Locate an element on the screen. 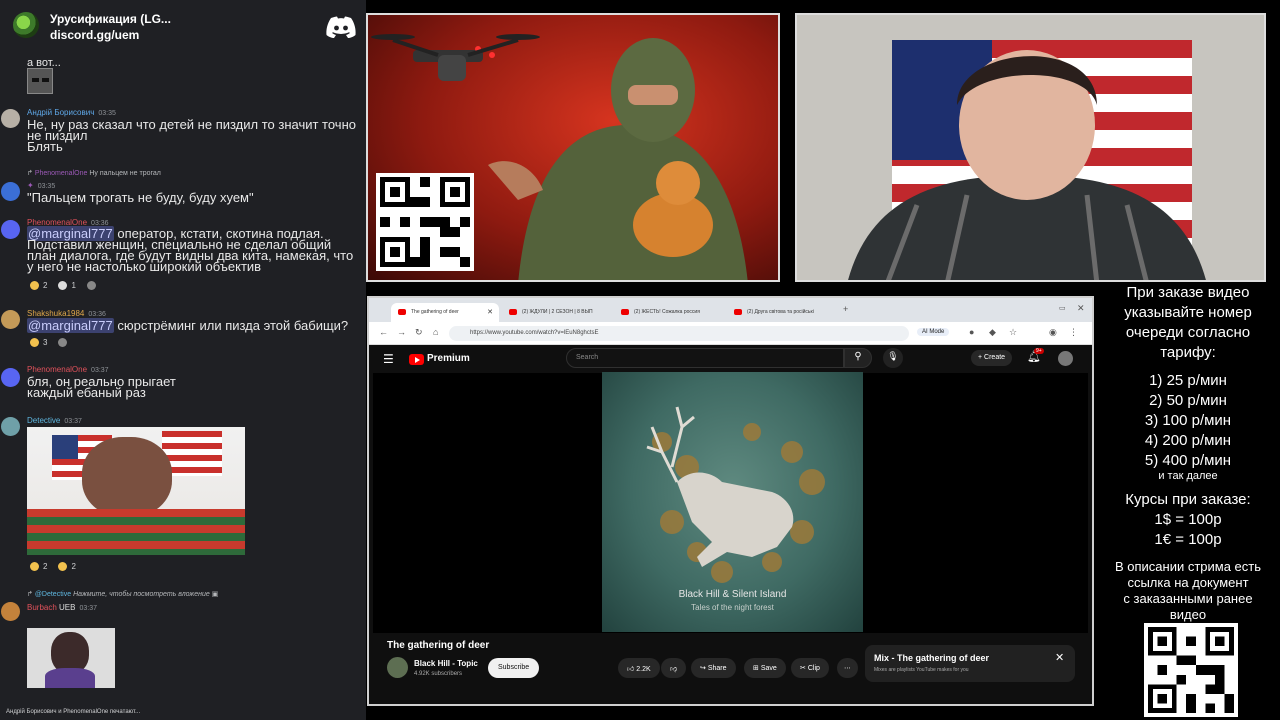 The image size is (1280, 720). tariff-item: 5) 400 р/мин is located at coordinates (1188, 460).